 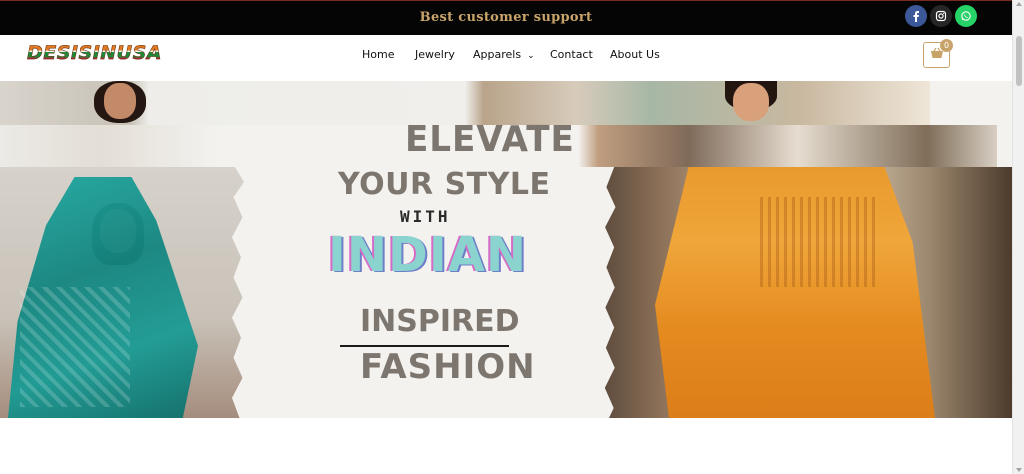 What do you see at coordinates (1019, 61) in the screenshot?
I see `scroll-thumb` at bounding box center [1019, 61].